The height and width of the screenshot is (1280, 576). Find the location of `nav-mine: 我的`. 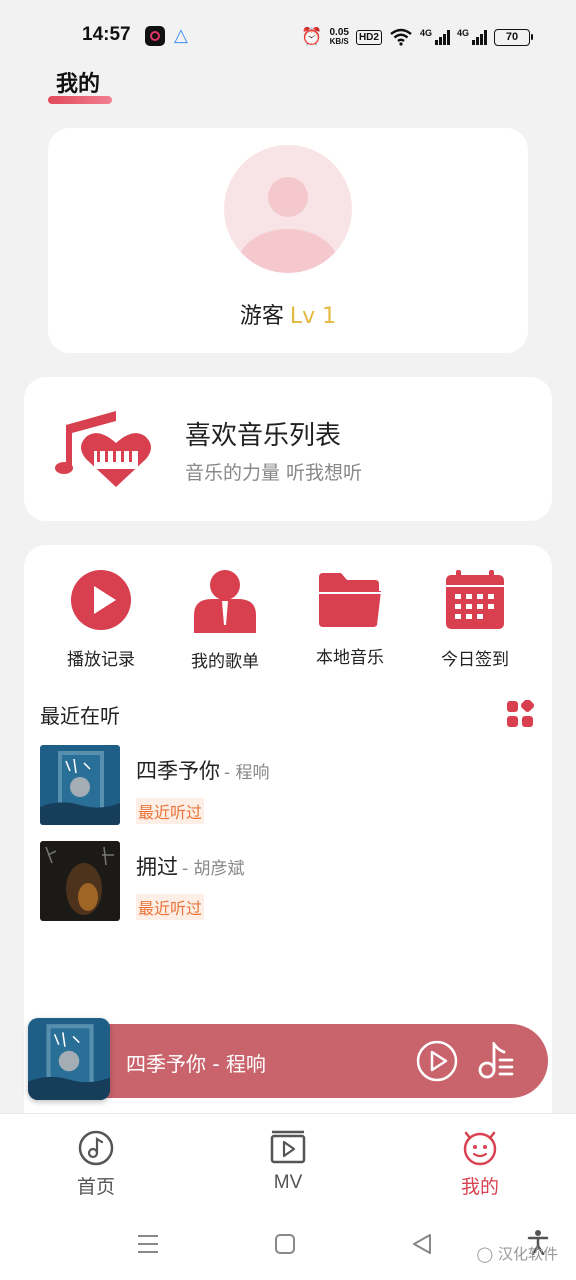

nav-mine: 我的 is located at coordinates (480, 1164).